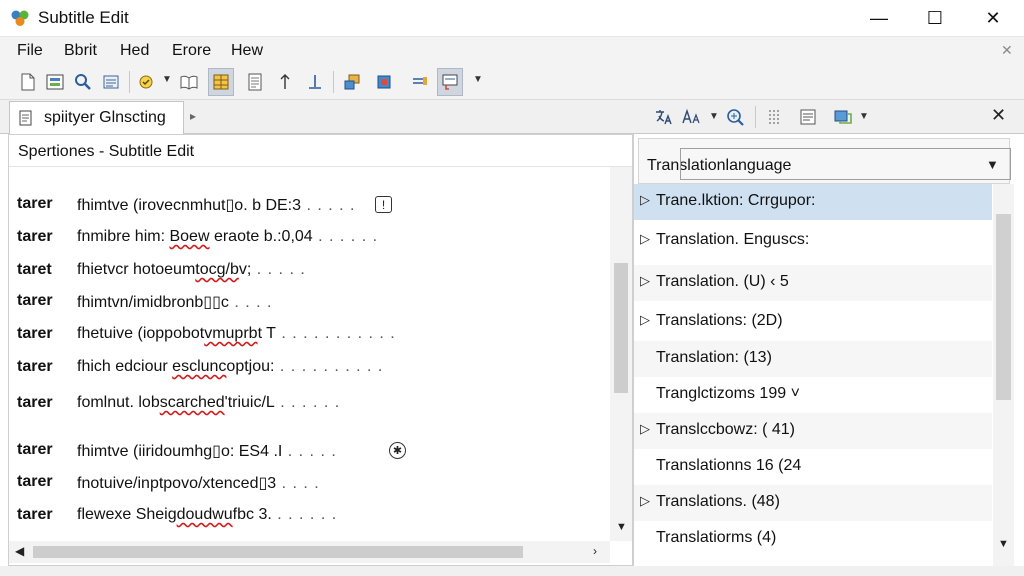  Describe the element at coordinates (843, 117) in the screenshot. I see `merge-icon` at that location.